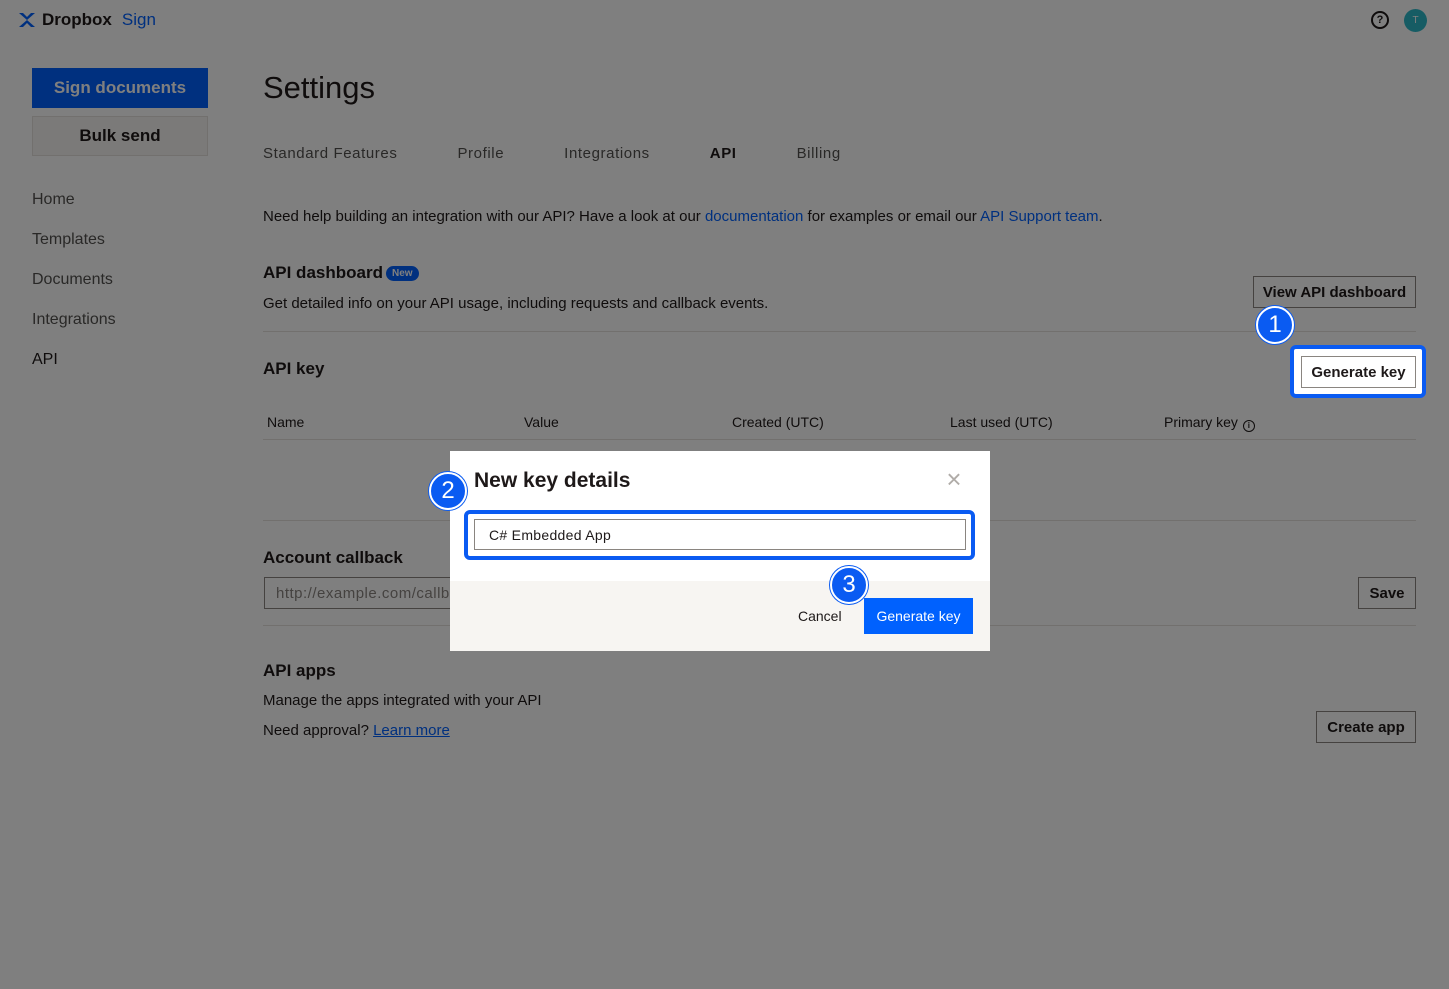  I want to click on cancel-button: Cancel, so click(820, 616).